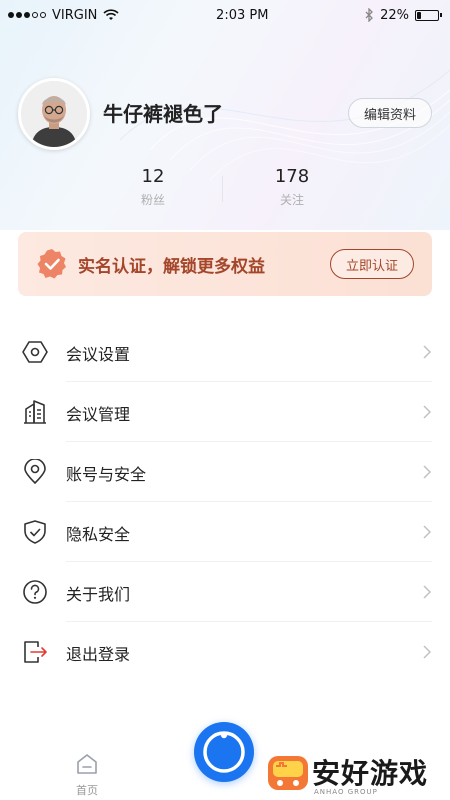 The image size is (450, 800). I want to click on stat-divider, so click(222, 189).